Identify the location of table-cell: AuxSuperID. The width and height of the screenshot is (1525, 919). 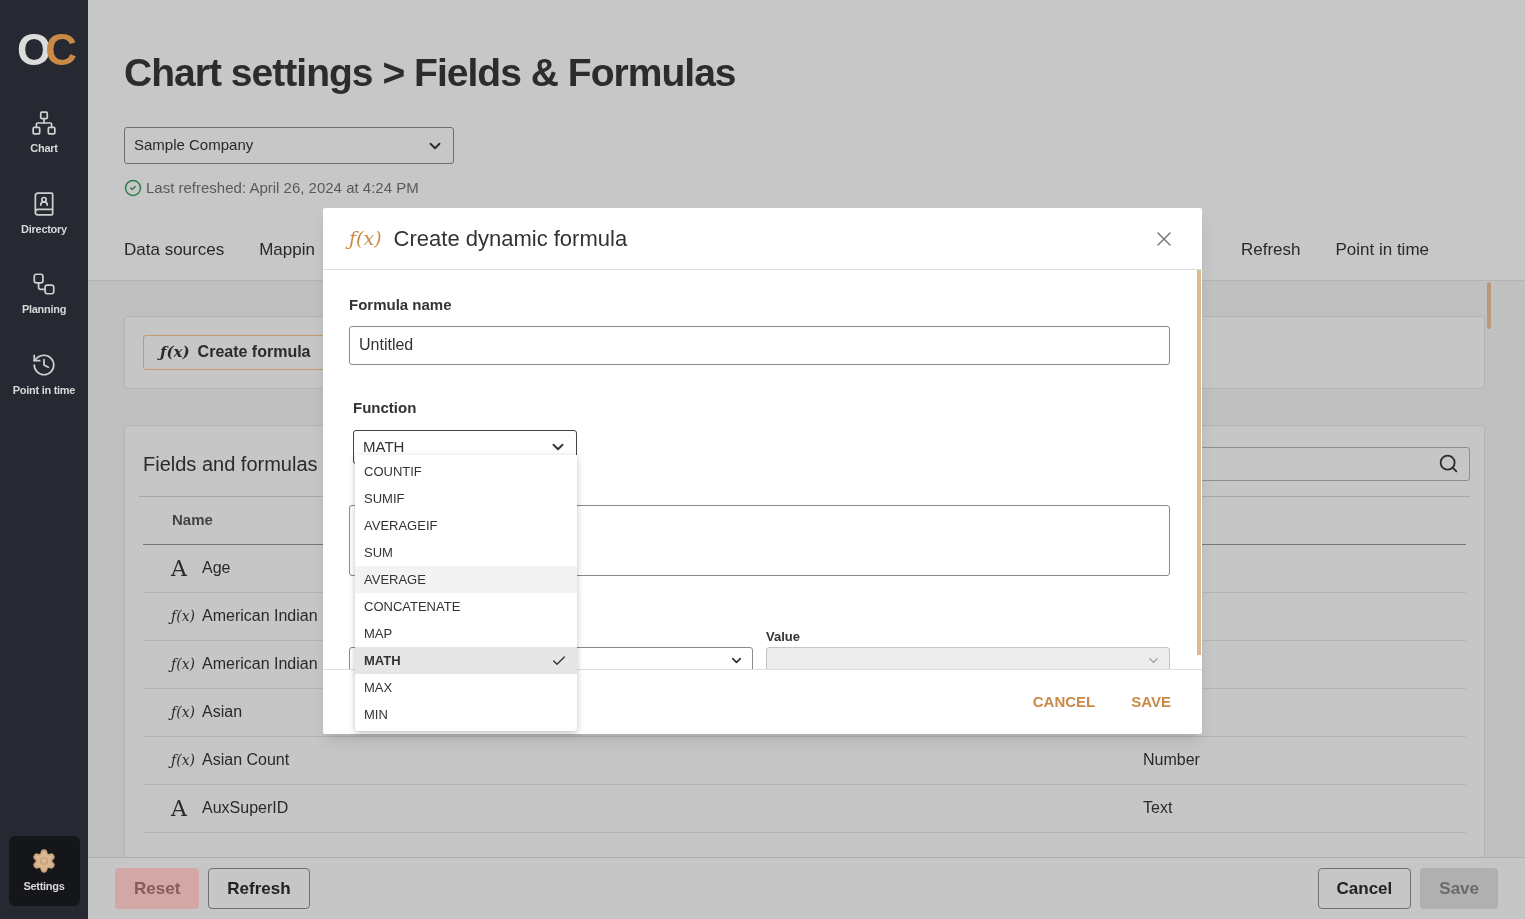
(245, 807).